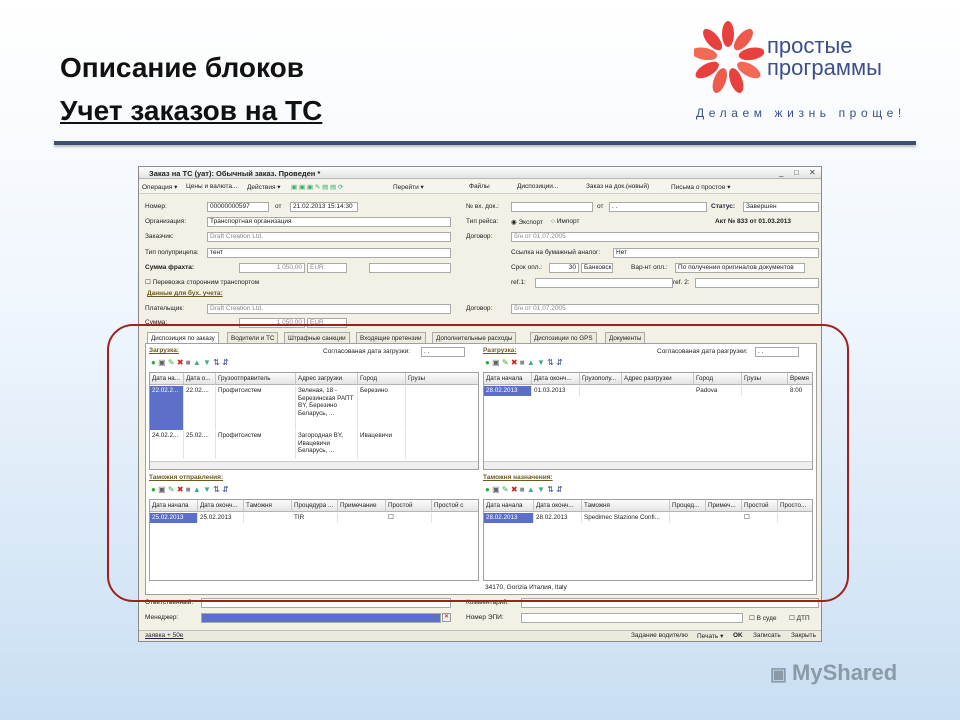 The width and height of the screenshot is (960, 720). I want to click on contract-label: Договор:, so click(479, 236).